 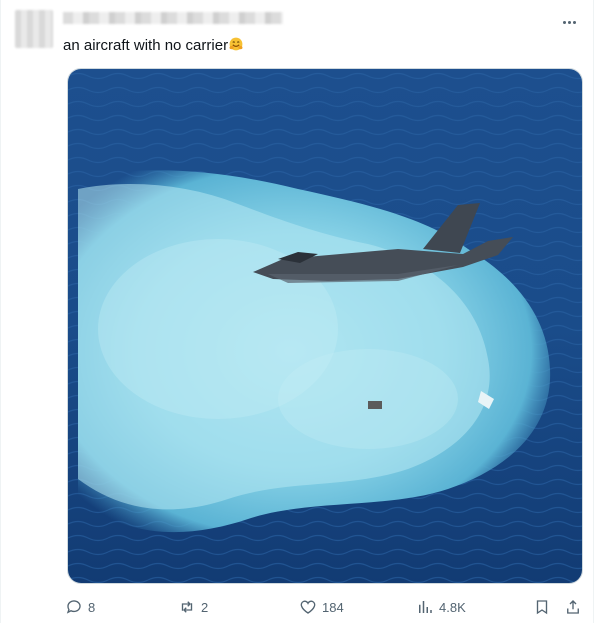 What do you see at coordinates (146, 45) in the screenshot?
I see `post-text: an aircraft with no carrier` at bounding box center [146, 45].